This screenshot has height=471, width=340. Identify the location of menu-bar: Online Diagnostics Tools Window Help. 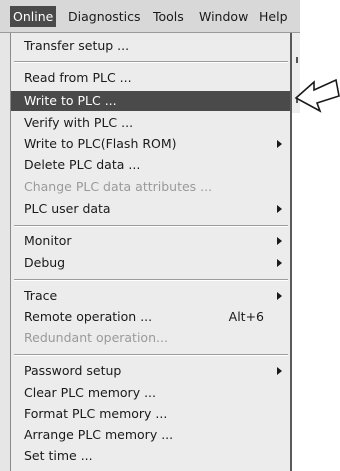
(150, 16).